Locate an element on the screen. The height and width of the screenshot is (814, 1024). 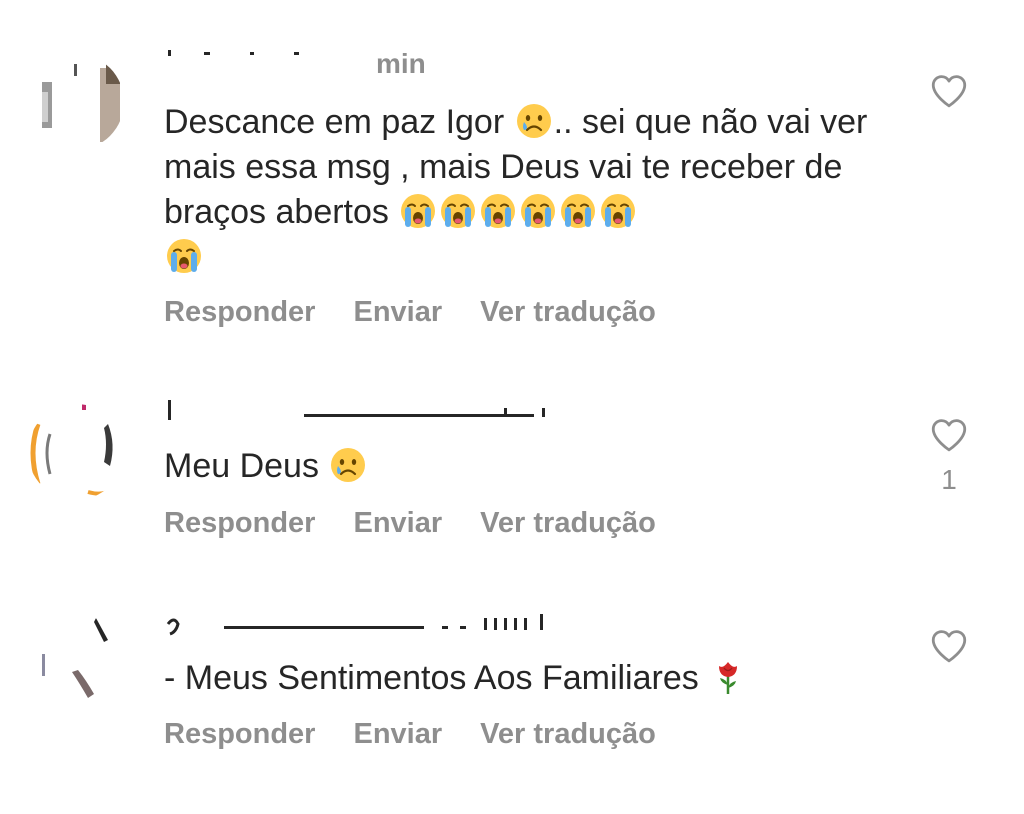
comment-text: Meu Deus is located at coordinates (529, 466).